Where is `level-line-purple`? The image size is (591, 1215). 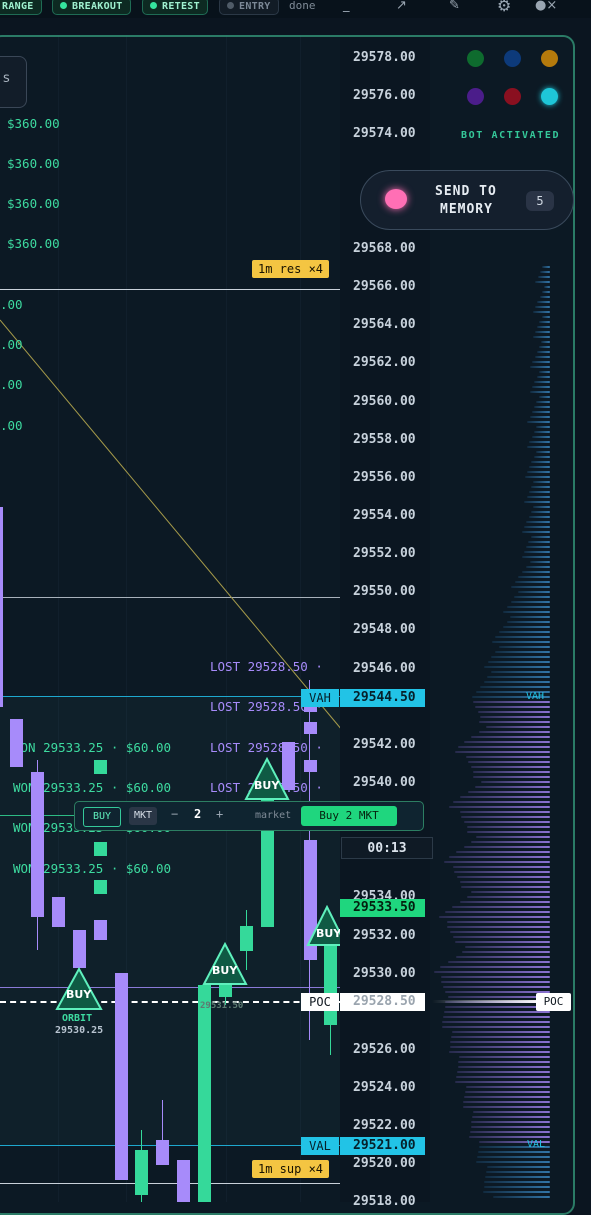 level-line-purple is located at coordinates (170, 987).